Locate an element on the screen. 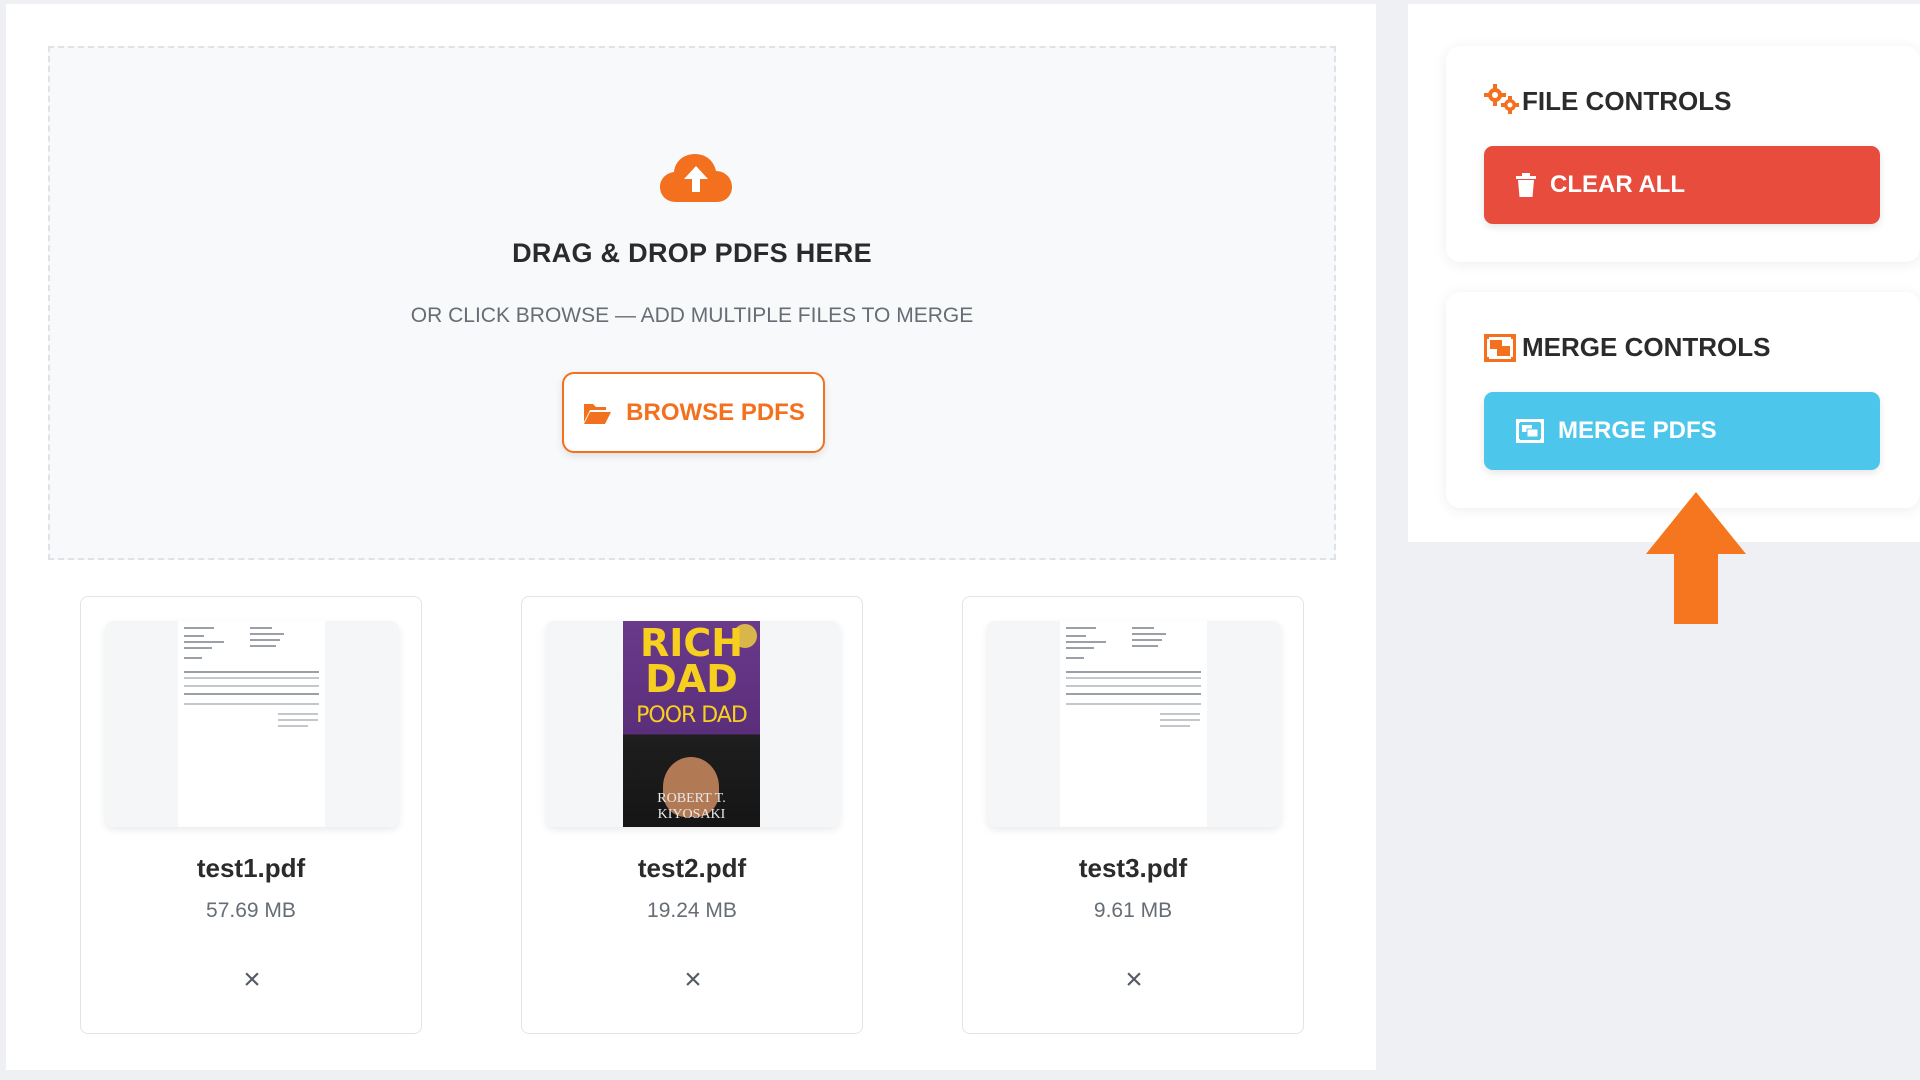  file-card: test1.pdf 57.69 MB × is located at coordinates (251, 815).